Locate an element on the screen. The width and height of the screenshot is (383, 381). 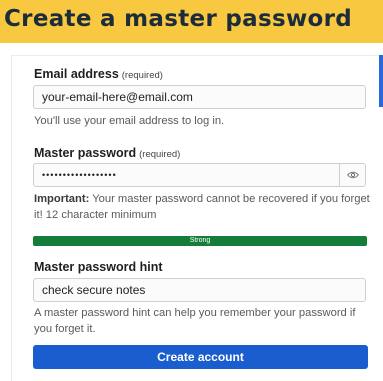
eye-icon is located at coordinates (352, 175).